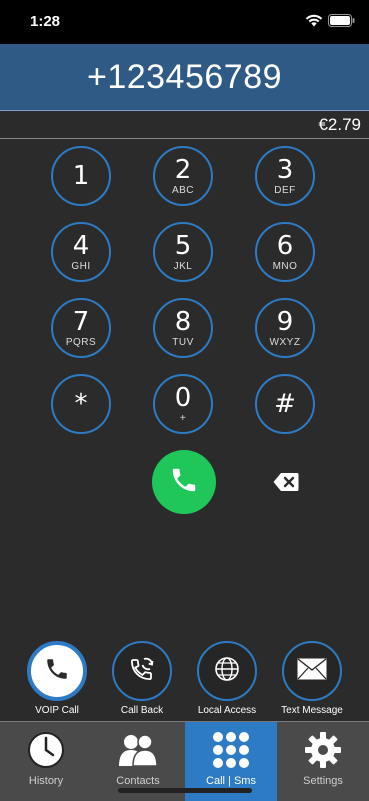  What do you see at coordinates (285, 190) in the screenshot?
I see `key-letters: DEF` at bounding box center [285, 190].